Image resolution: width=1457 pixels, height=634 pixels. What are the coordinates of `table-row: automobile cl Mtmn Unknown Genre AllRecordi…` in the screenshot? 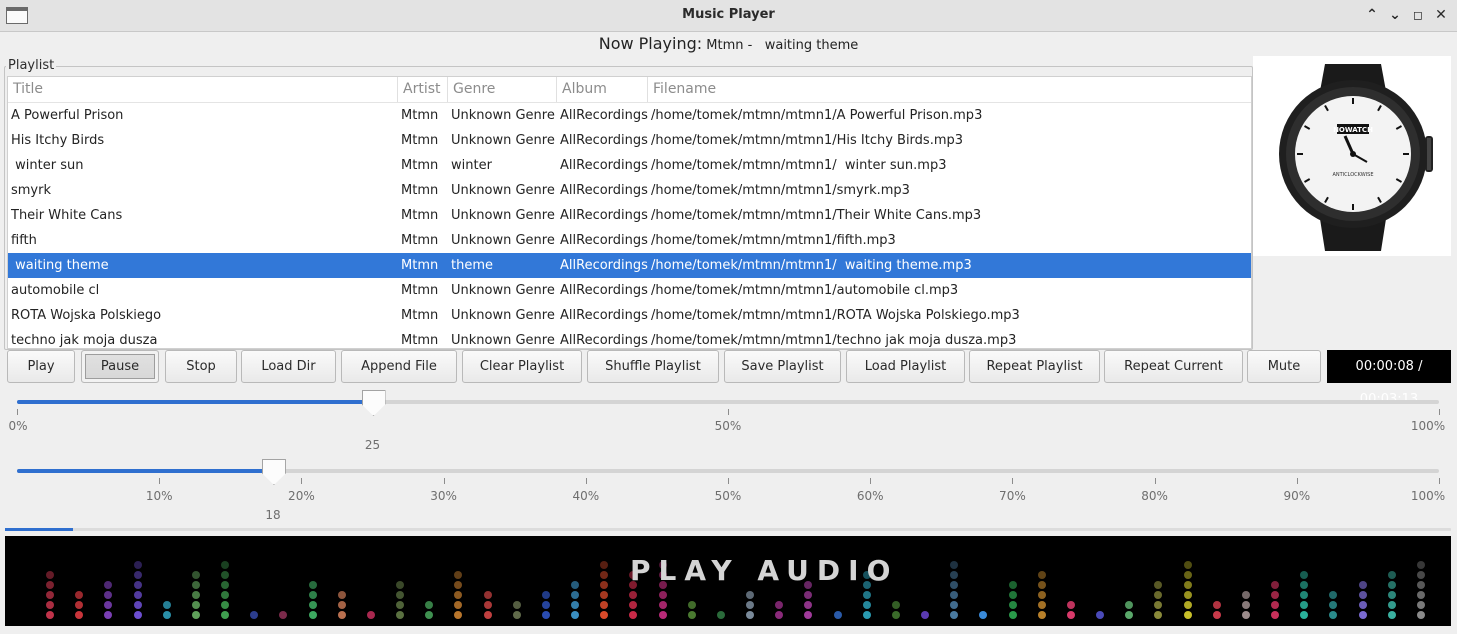 It's located at (629, 290).